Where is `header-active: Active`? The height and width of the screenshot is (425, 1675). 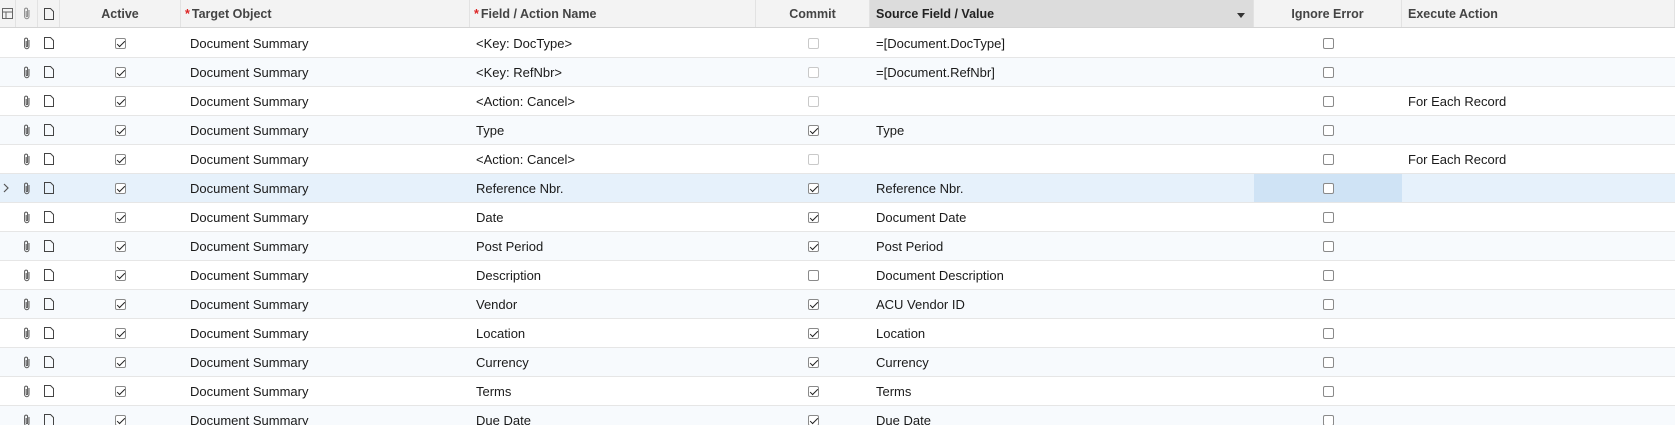 header-active: Active is located at coordinates (120, 13).